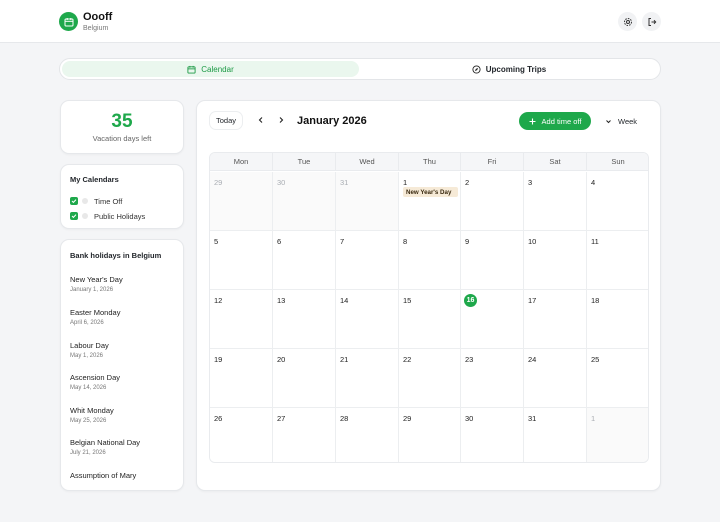 This screenshot has height=522, width=720. I want to click on day-cell: 22, so click(430, 378).